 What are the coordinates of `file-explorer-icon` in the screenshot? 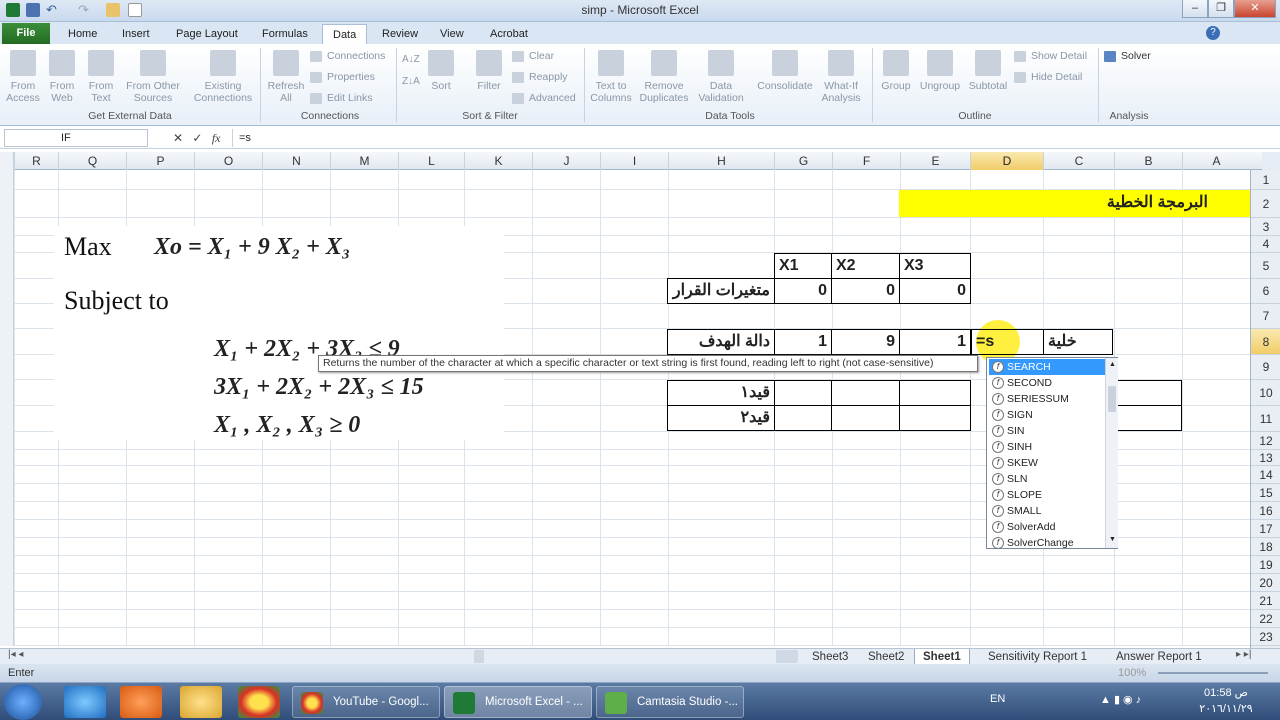 It's located at (201, 702).